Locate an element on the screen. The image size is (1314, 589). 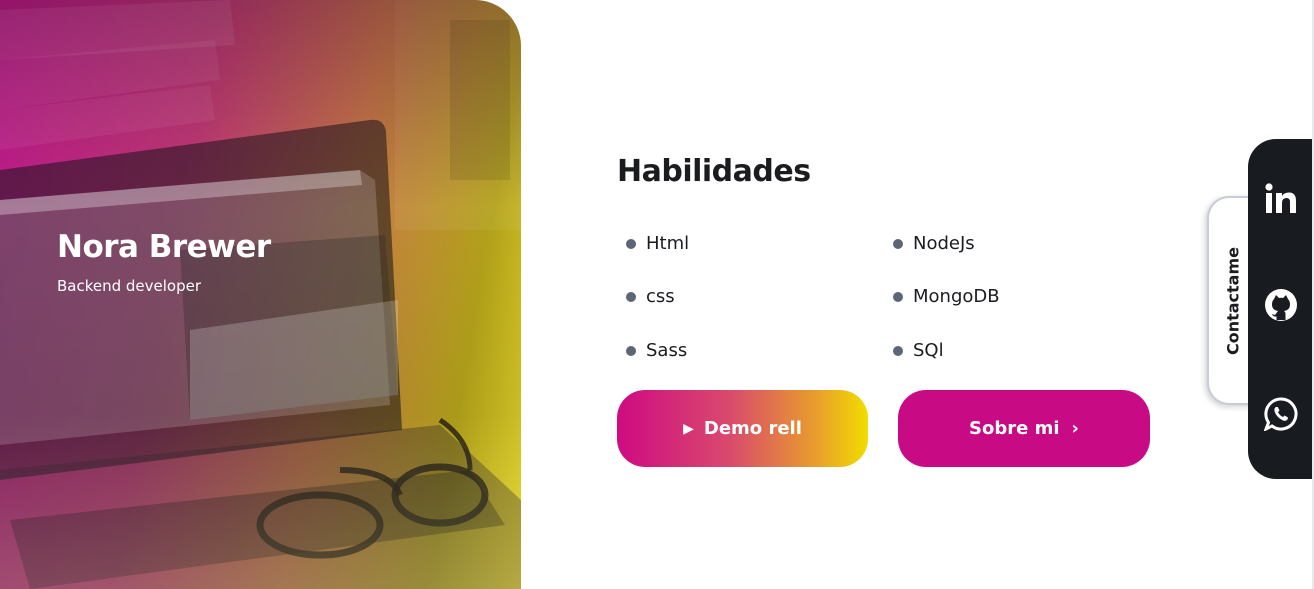
social-bar is located at coordinates (1281, 309).